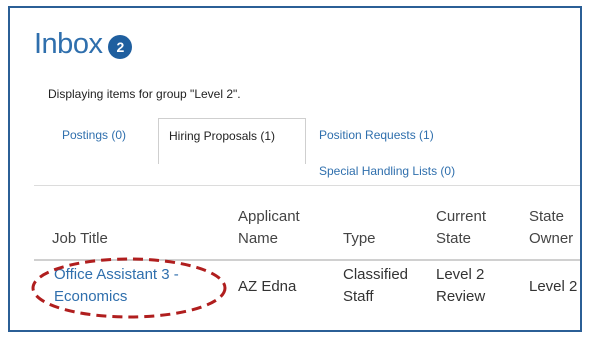 The height and width of the screenshot is (339, 589). Describe the element at coordinates (460, 274) in the screenshot. I see `state-line1: Level 2` at that location.